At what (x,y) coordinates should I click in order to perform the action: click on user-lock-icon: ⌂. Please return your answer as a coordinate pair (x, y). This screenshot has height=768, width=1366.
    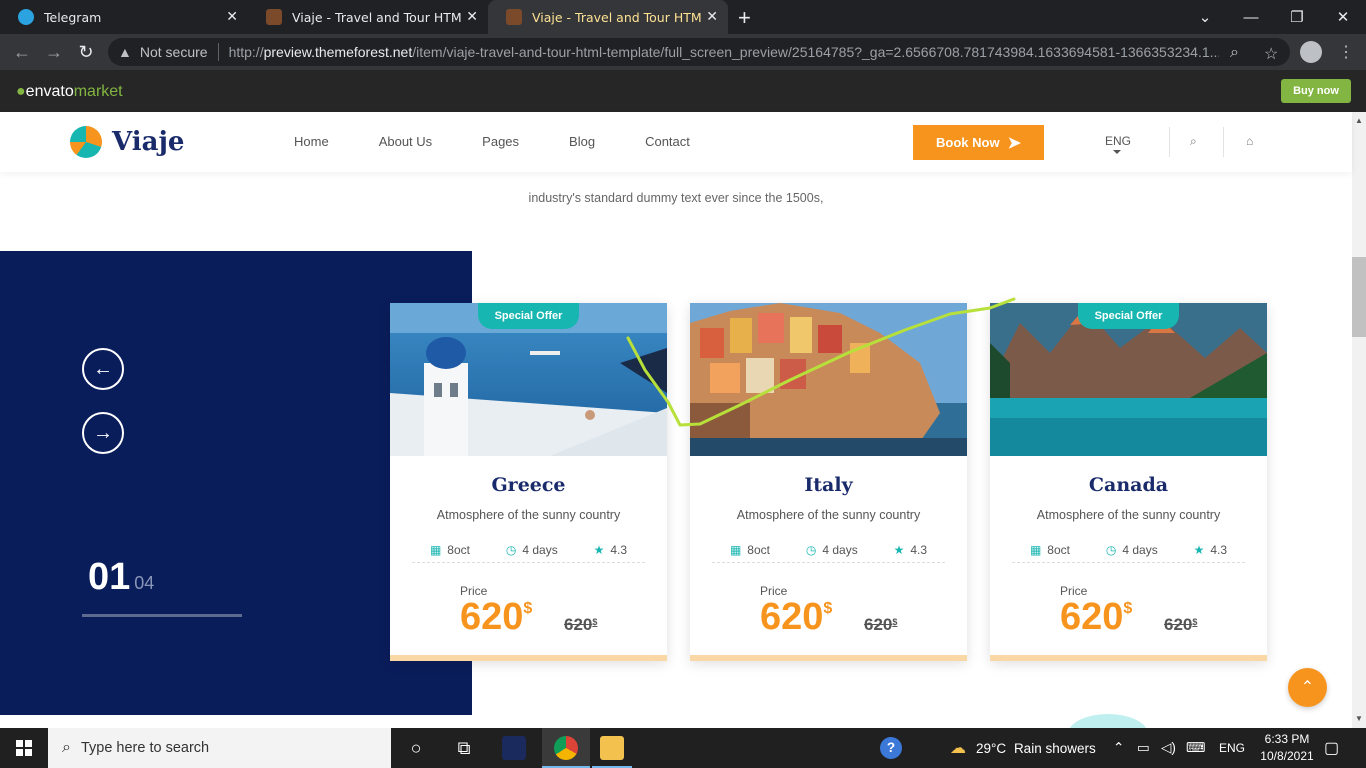
    Looking at the image, I should click on (1249, 141).